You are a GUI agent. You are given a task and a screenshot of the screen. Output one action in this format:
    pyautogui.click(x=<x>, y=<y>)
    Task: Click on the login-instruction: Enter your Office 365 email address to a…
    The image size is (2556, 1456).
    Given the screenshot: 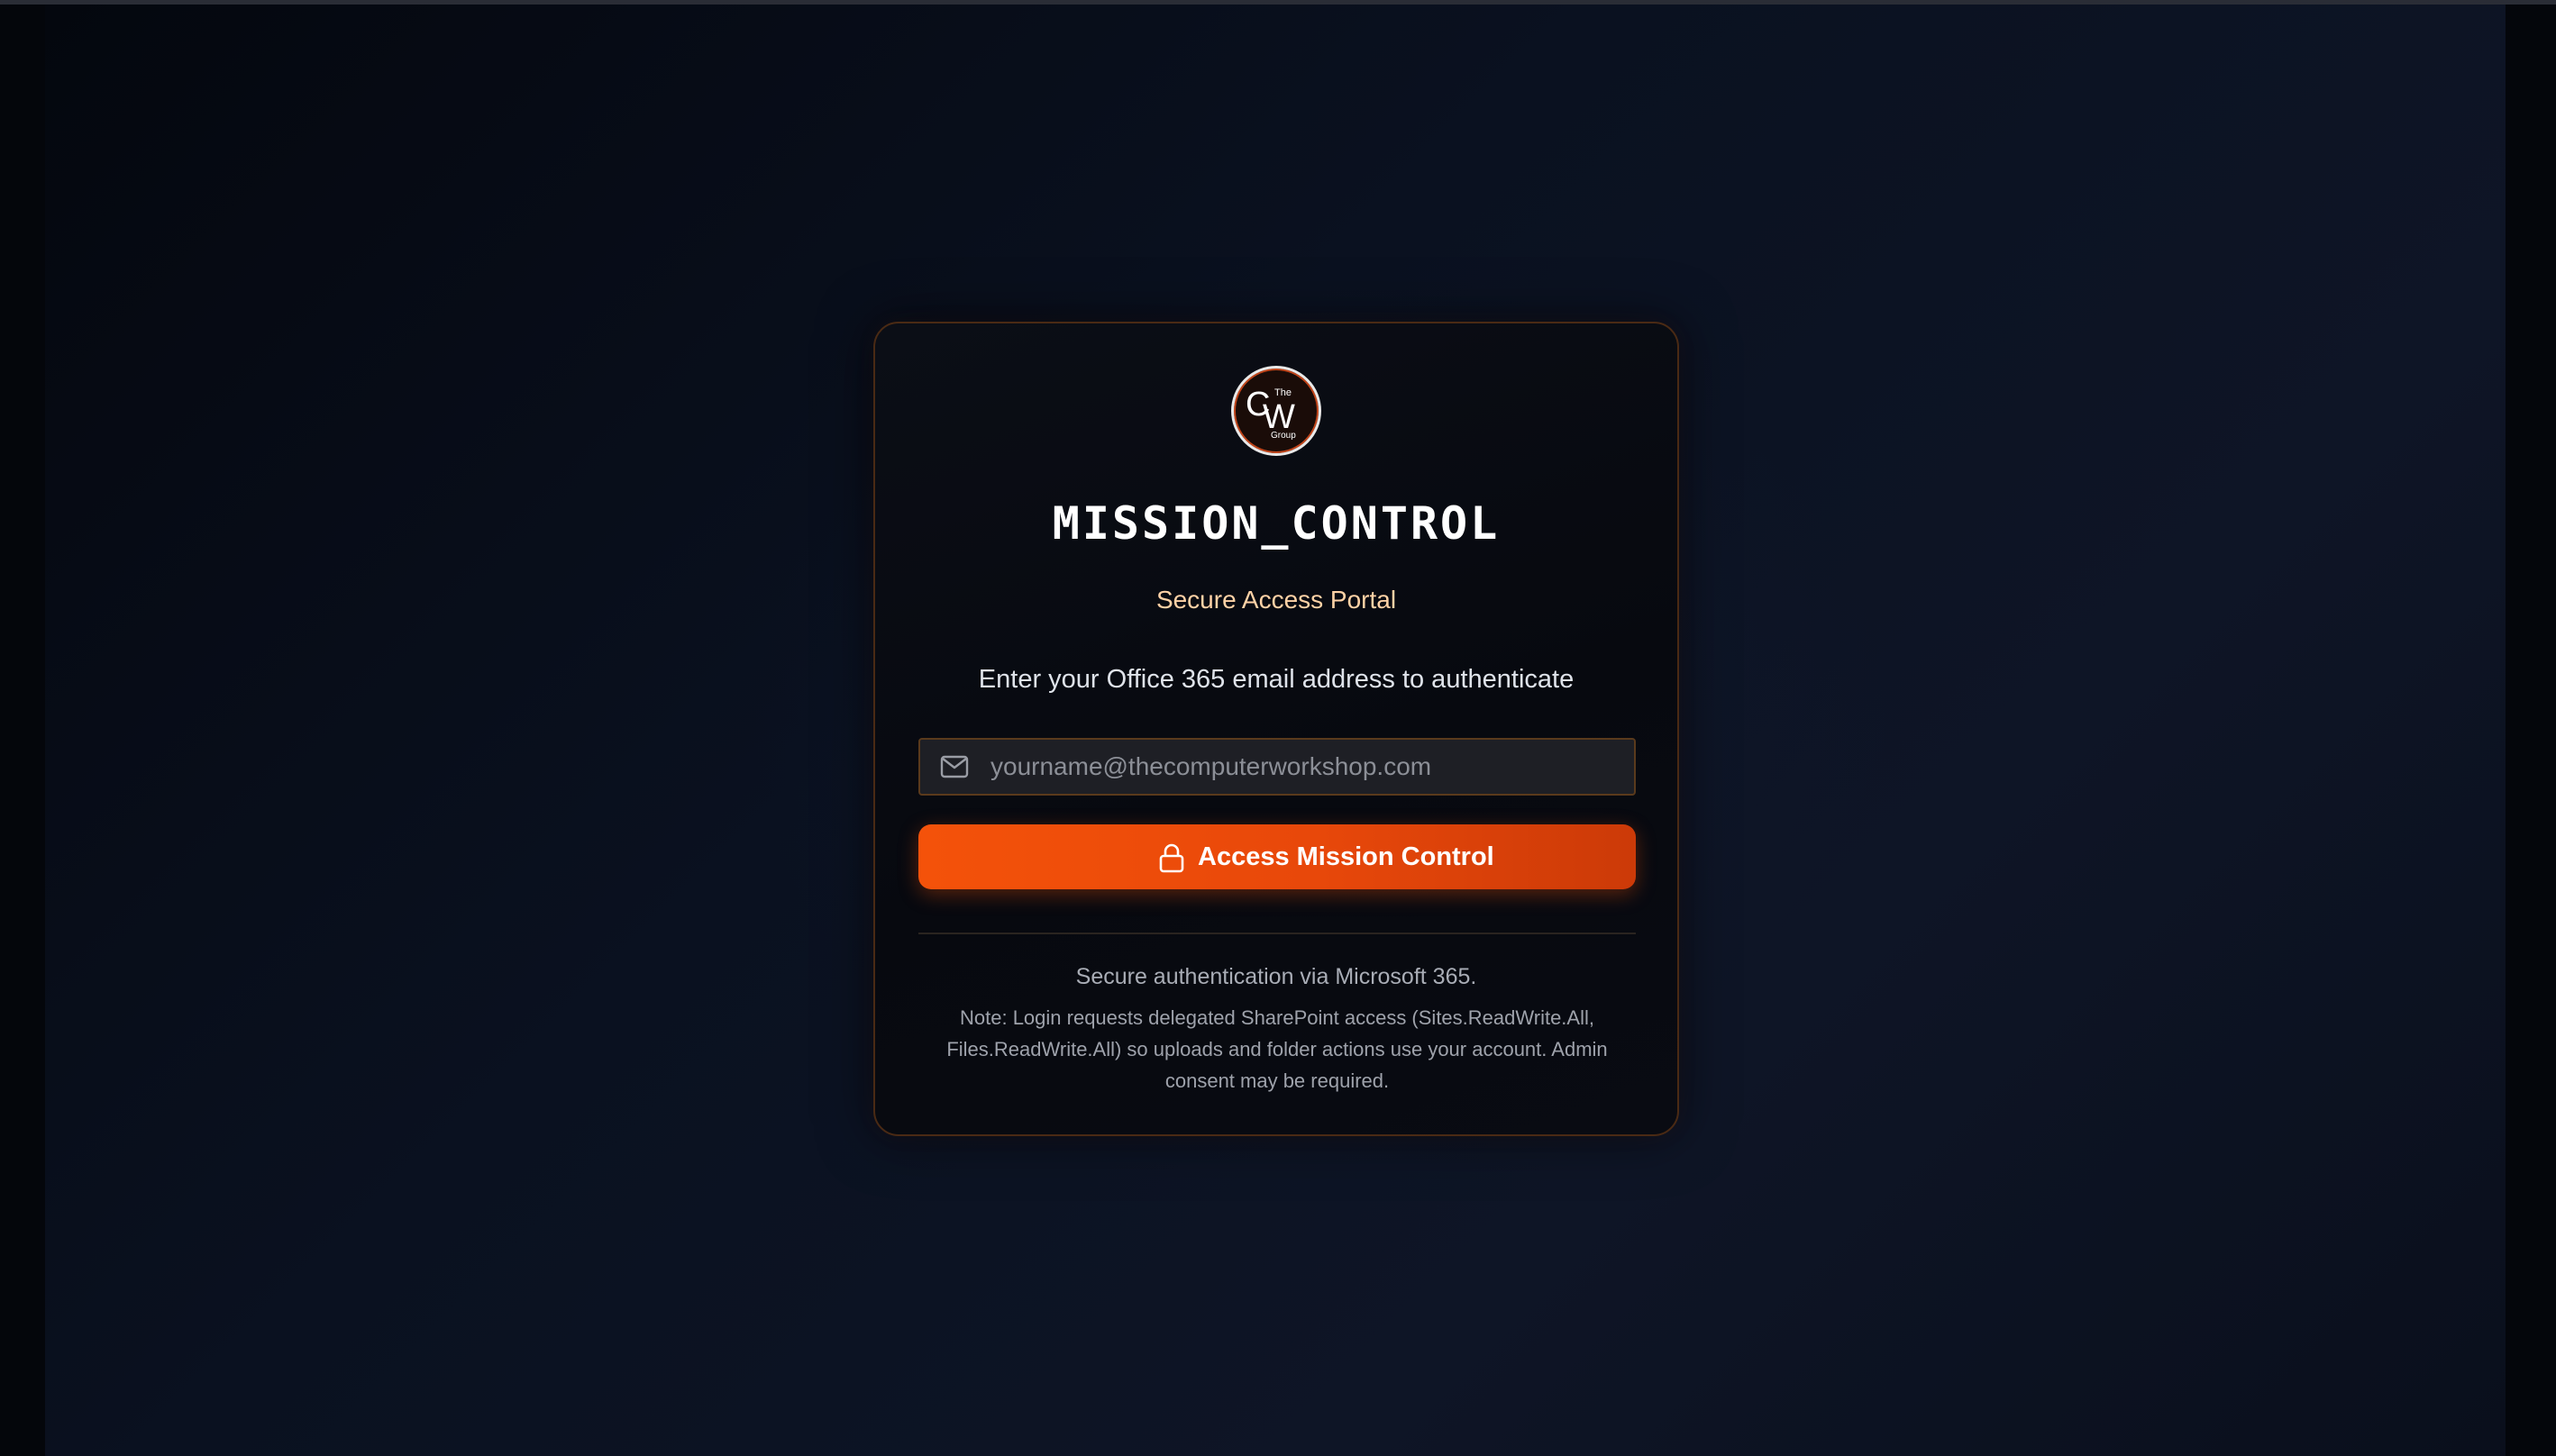 What is the action you would take?
    pyautogui.click(x=1276, y=679)
    